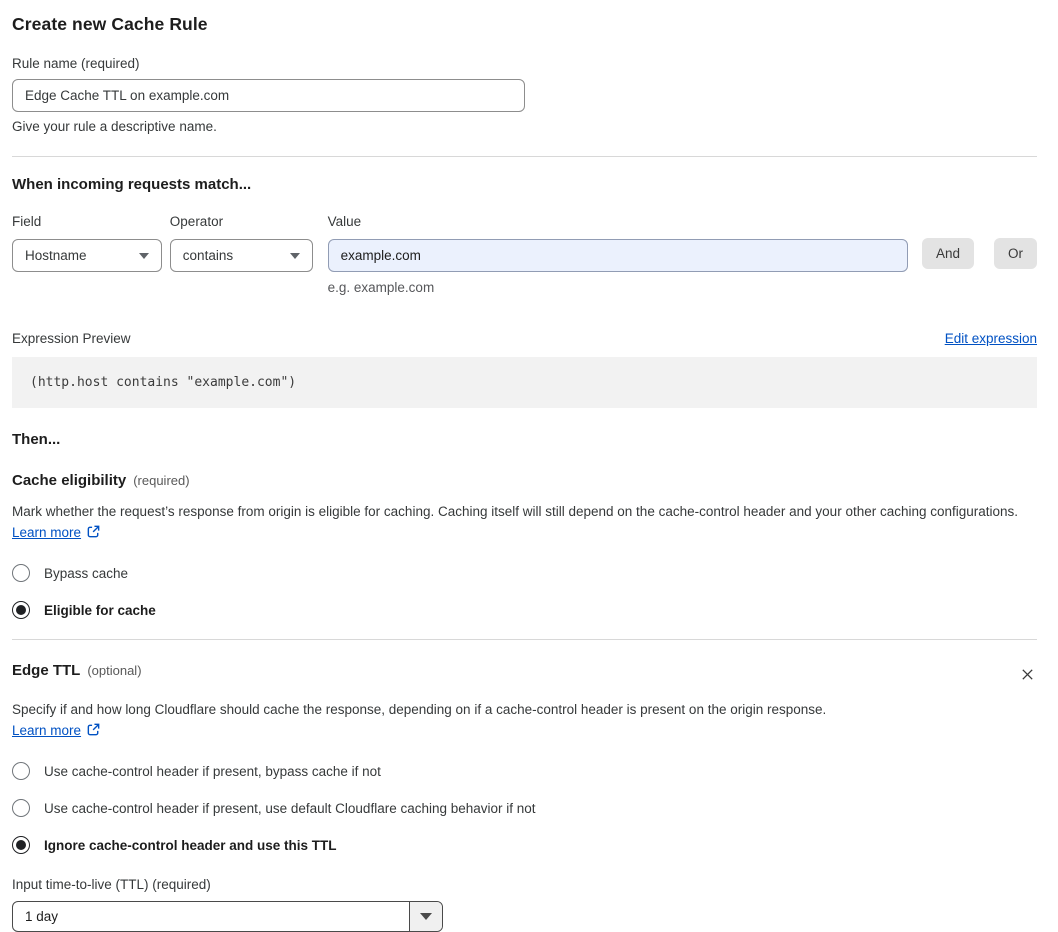  I want to click on ttl-select-value: 1 day, so click(42, 916).